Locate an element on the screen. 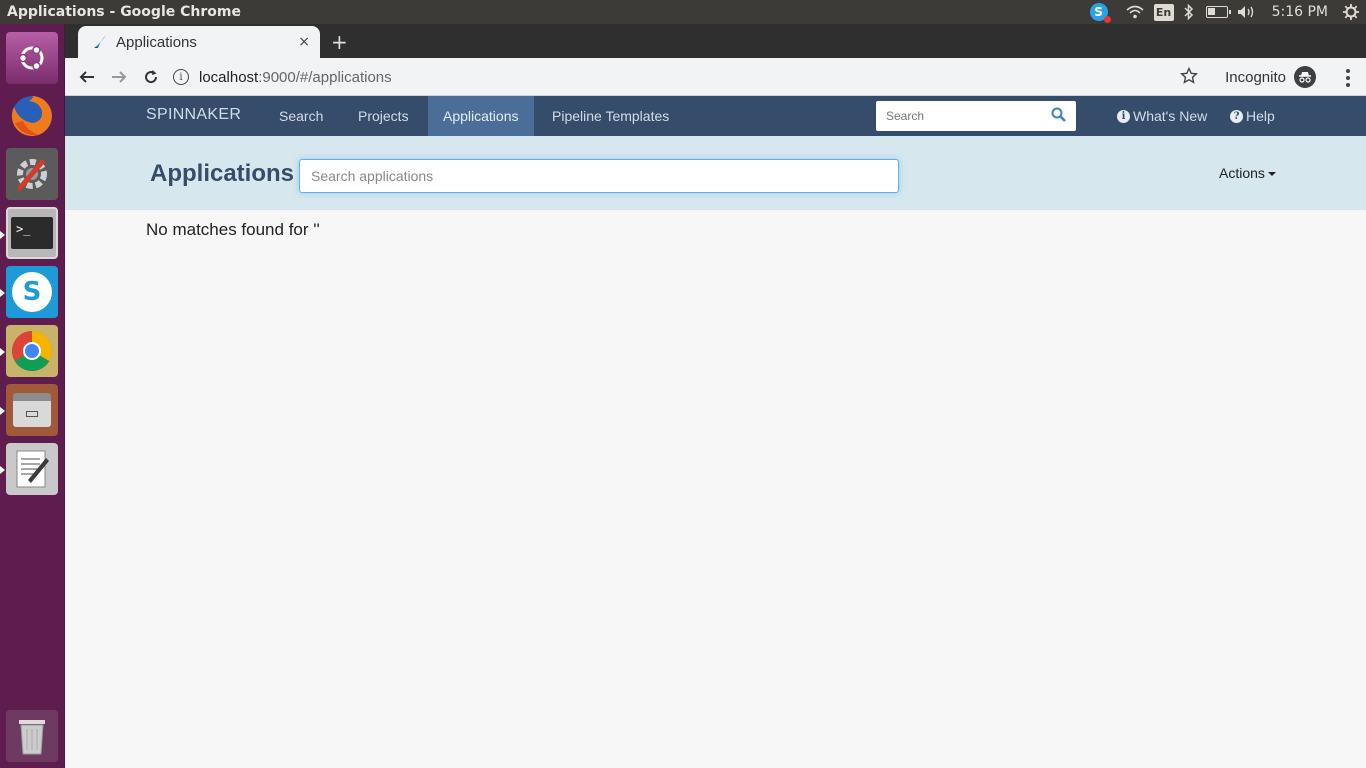 The height and width of the screenshot is (768, 1366). trash-icon is located at coordinates (32, 736).